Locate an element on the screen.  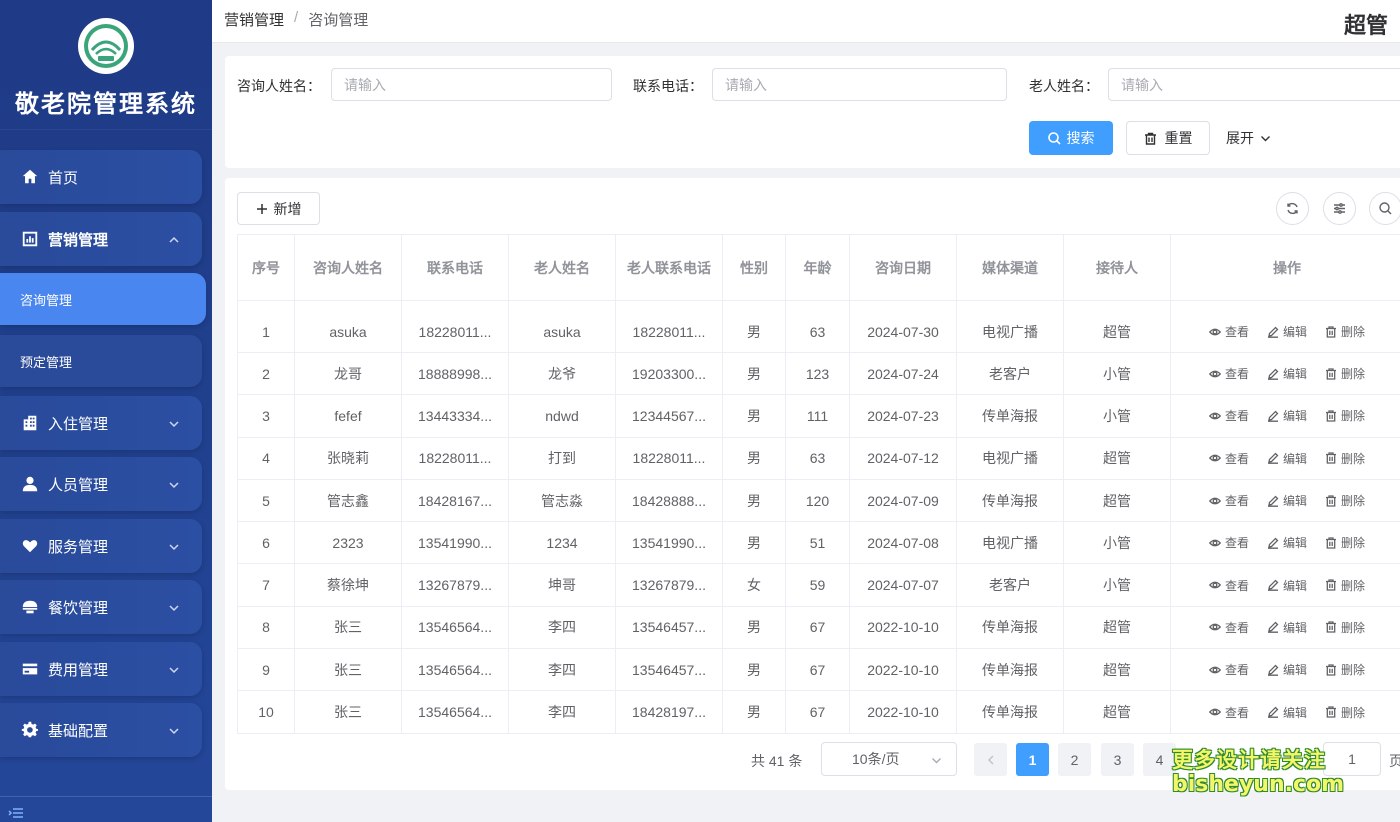
cell-consultant: 蔡徐坤 is located at coordinates (348, 585).